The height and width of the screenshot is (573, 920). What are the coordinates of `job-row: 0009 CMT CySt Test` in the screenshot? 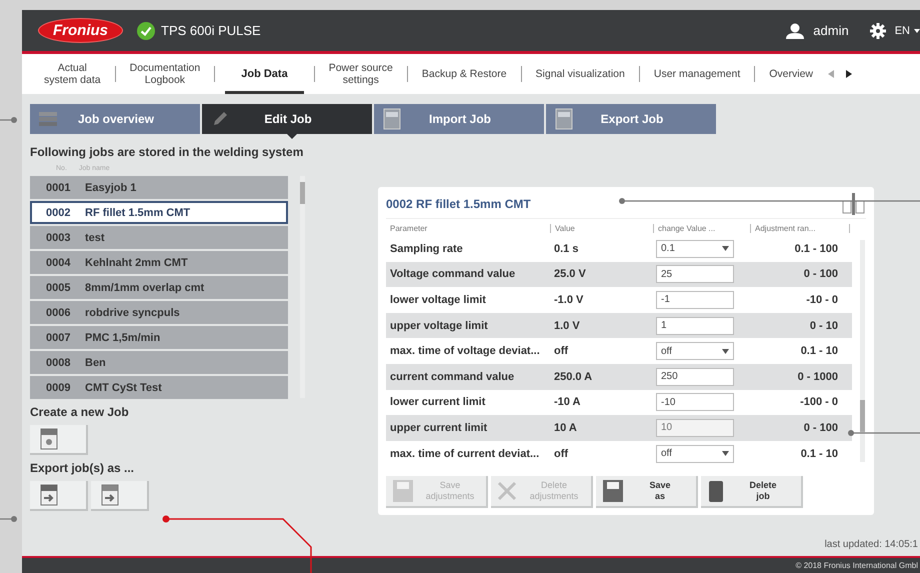 It's located at (159, 387).